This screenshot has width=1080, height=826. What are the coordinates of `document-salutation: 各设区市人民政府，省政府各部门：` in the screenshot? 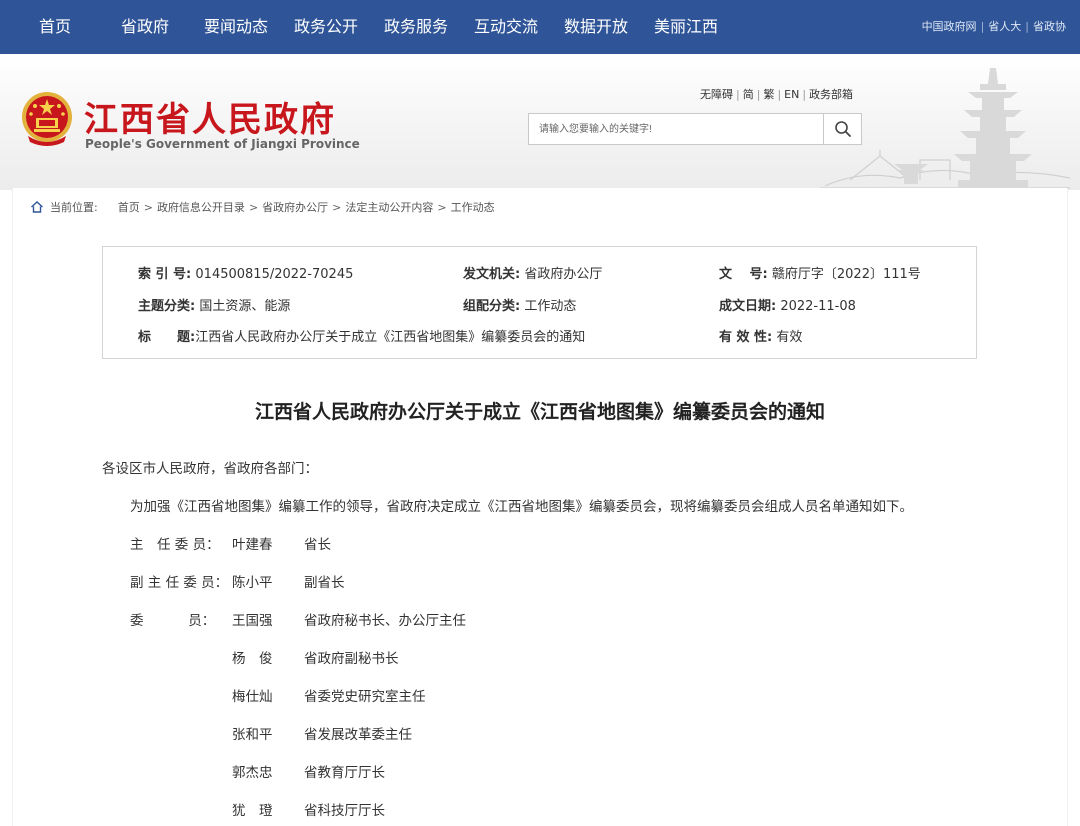 It's located at (210, 469).